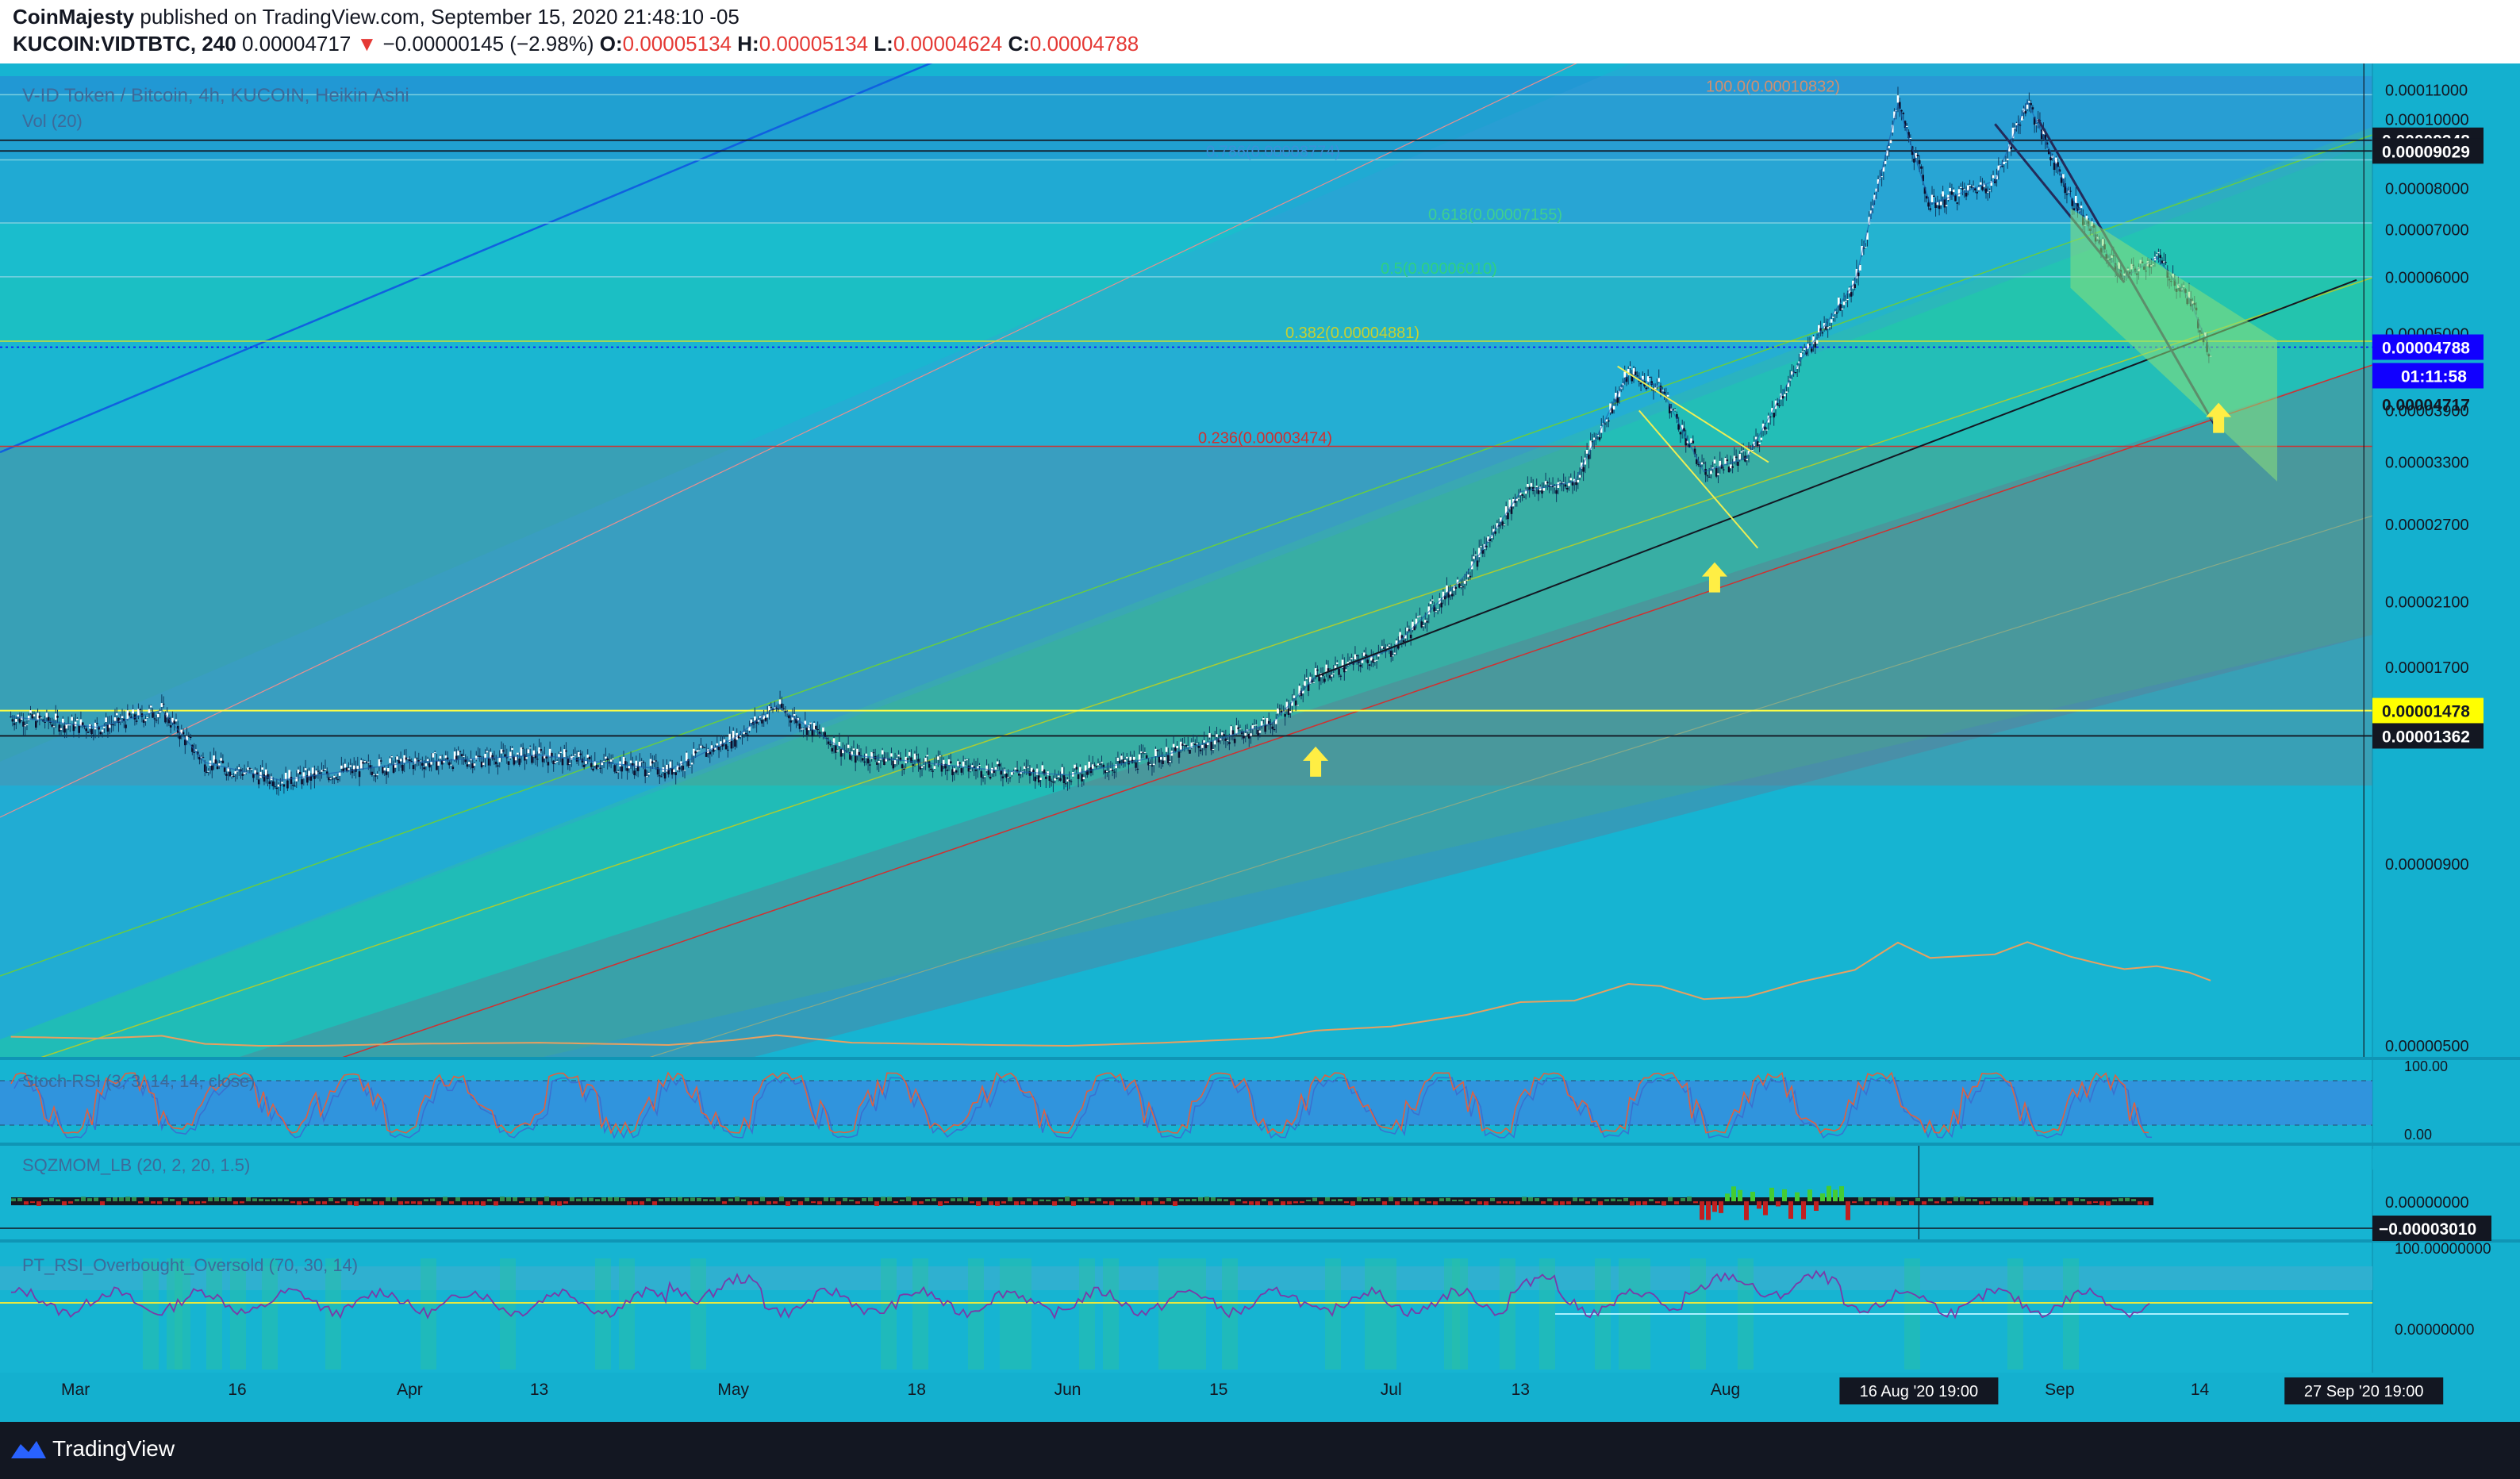  What do you see at coordinates (2200, 1390) in the screenshot?
I see `time-tick-label: 14` at bounding box center [2200, 1390].